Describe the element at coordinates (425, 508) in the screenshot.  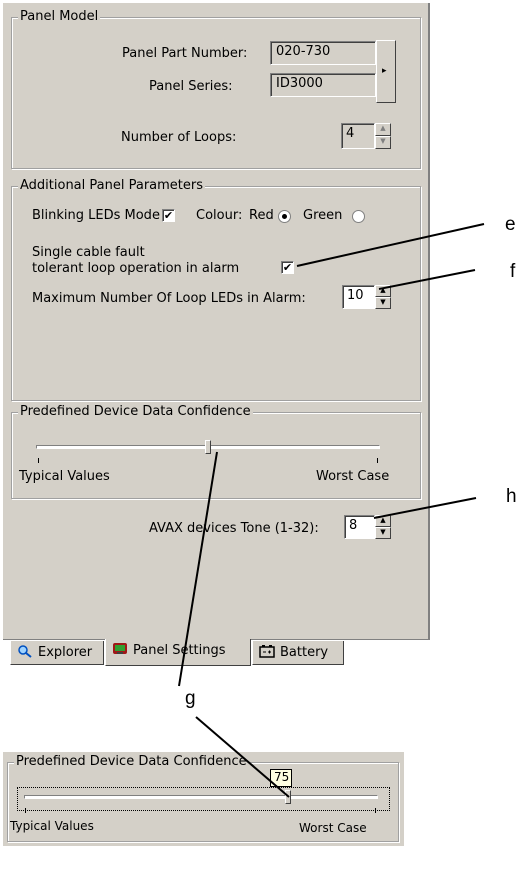
I see `callout-line-h` at that location.